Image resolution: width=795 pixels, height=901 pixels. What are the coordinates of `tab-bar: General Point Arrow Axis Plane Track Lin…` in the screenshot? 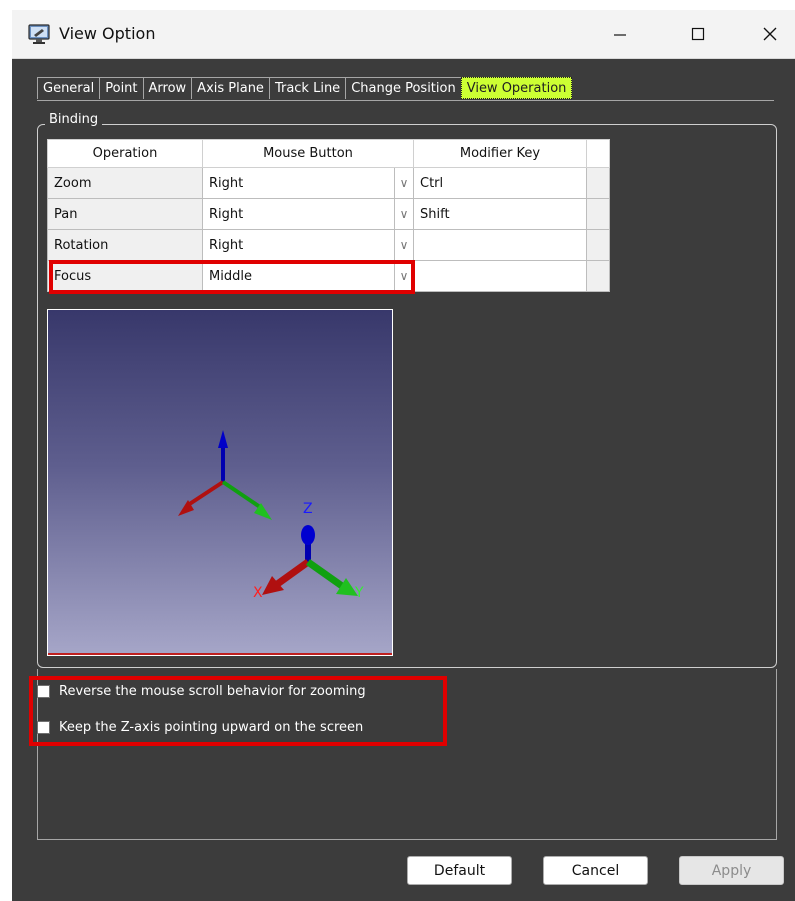 It's located at (305, 88).